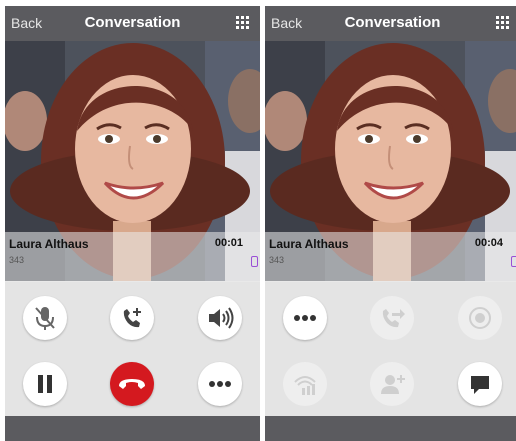  I want to click on speaker-button, so click(220, 318).